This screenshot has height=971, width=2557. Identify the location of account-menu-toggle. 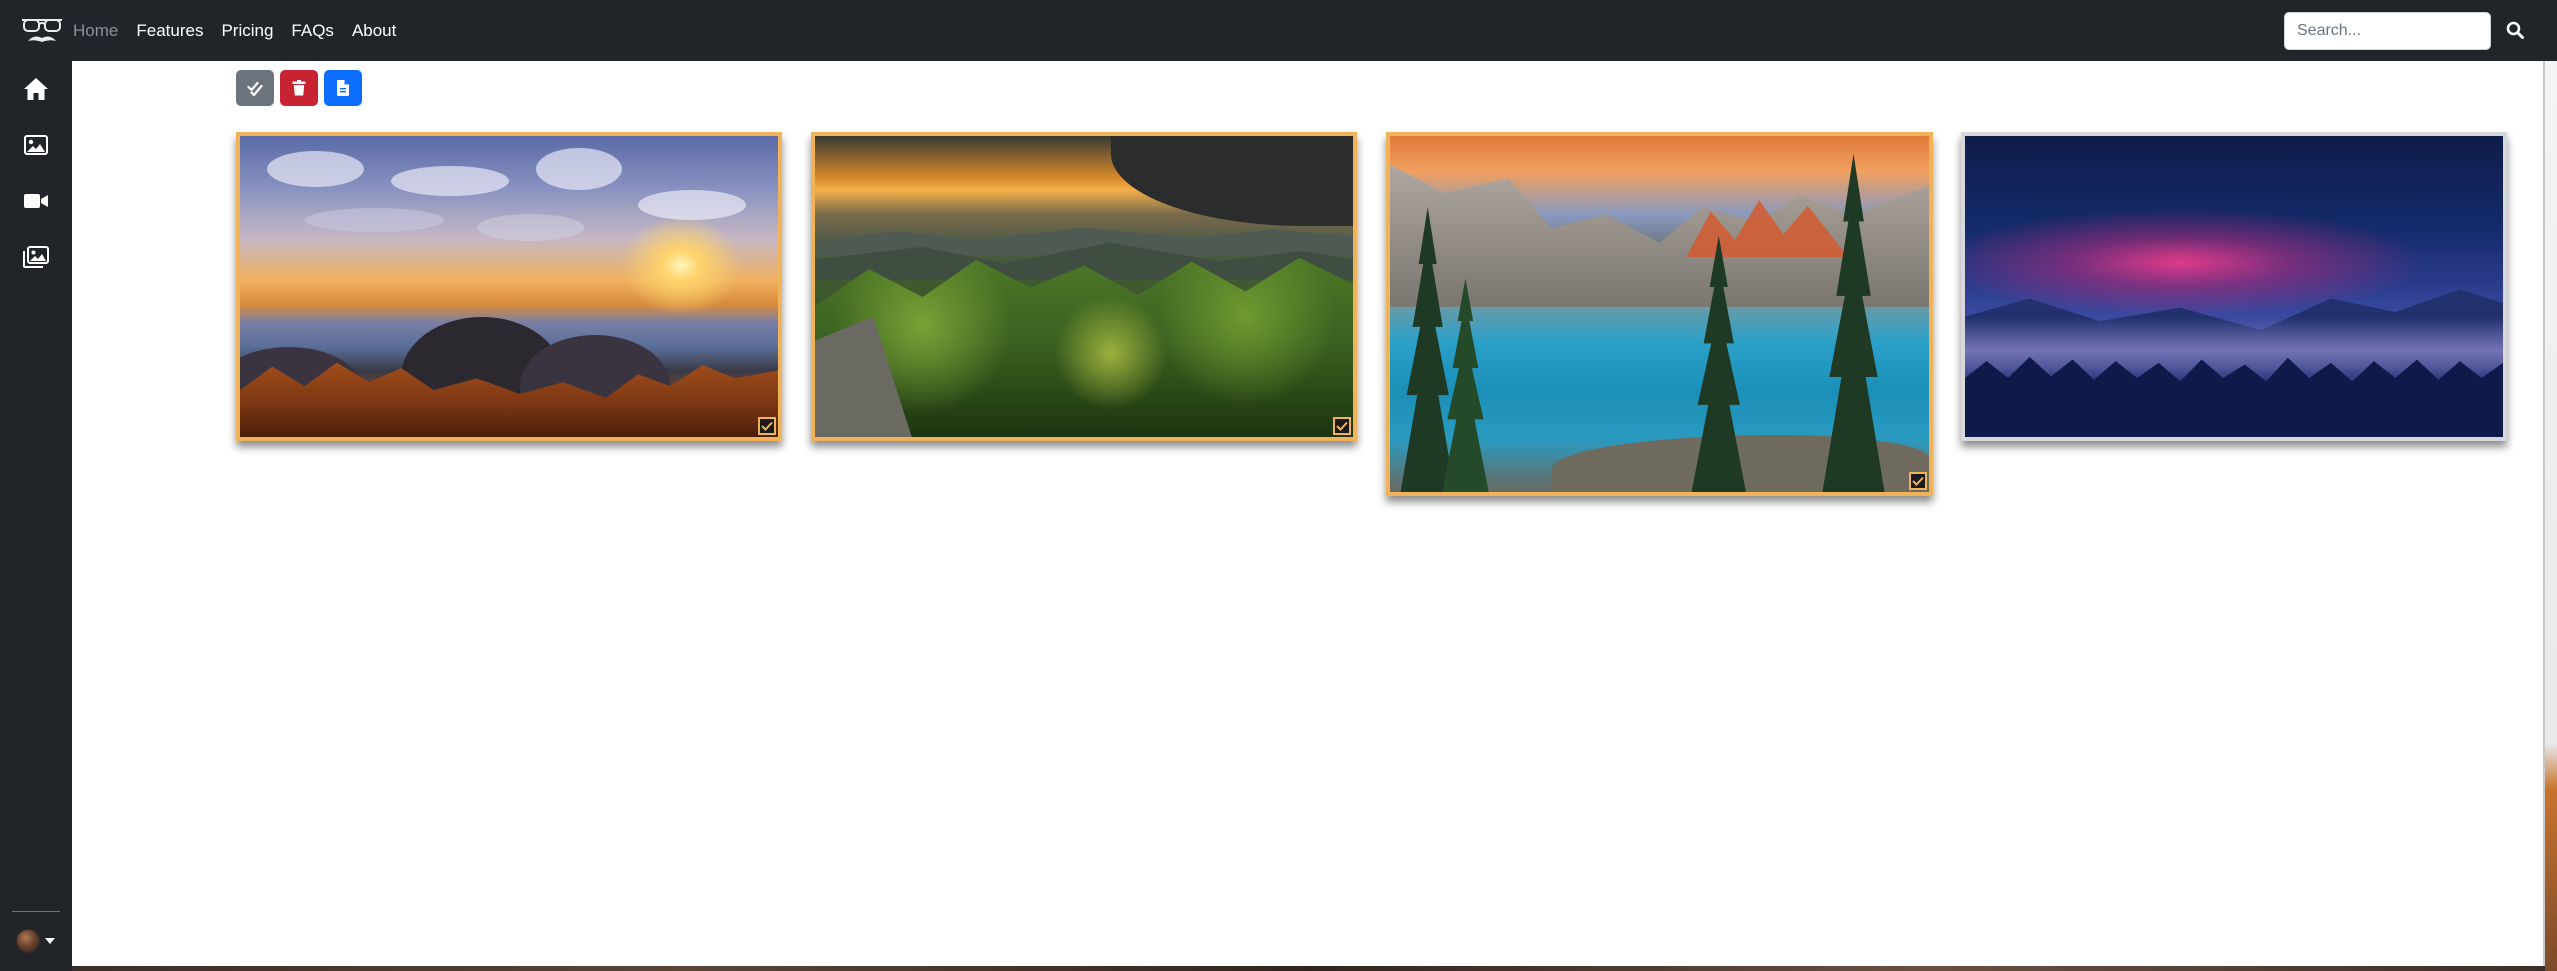
(37, 941).